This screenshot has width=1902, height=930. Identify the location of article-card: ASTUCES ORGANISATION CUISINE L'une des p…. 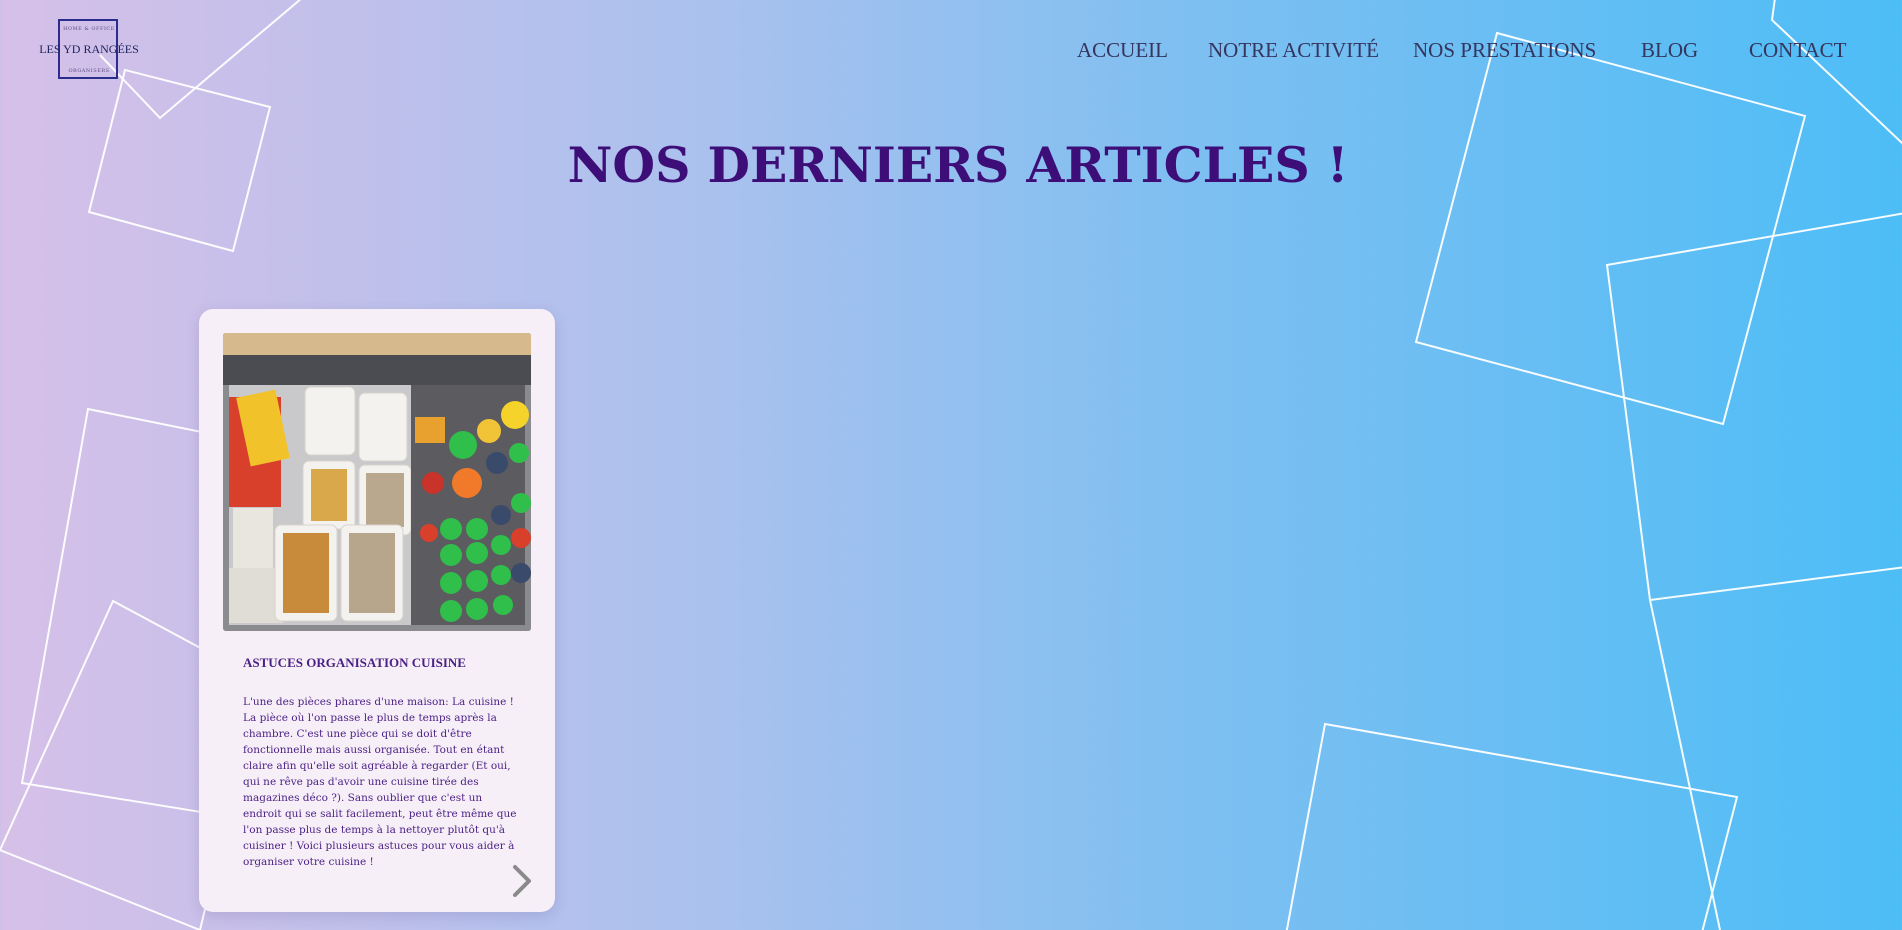
(377, 610).